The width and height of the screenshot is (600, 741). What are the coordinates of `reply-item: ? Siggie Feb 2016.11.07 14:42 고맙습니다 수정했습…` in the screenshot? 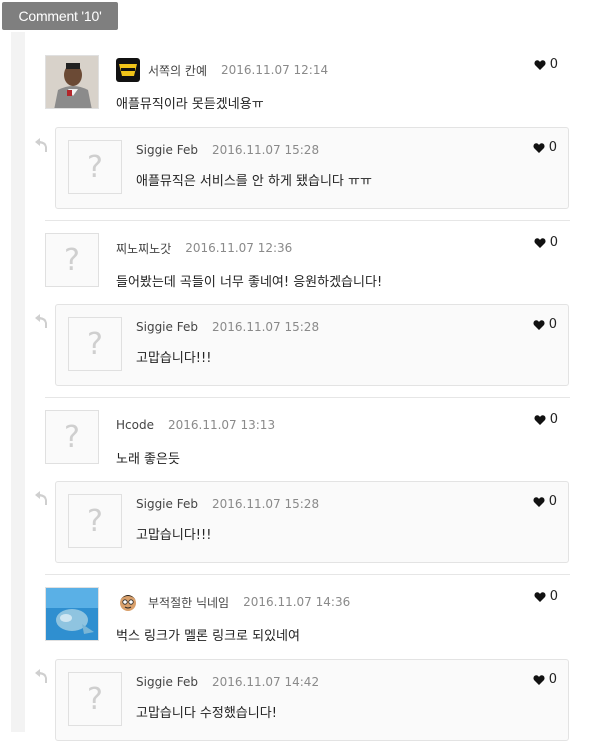 It's located at (312, 700).